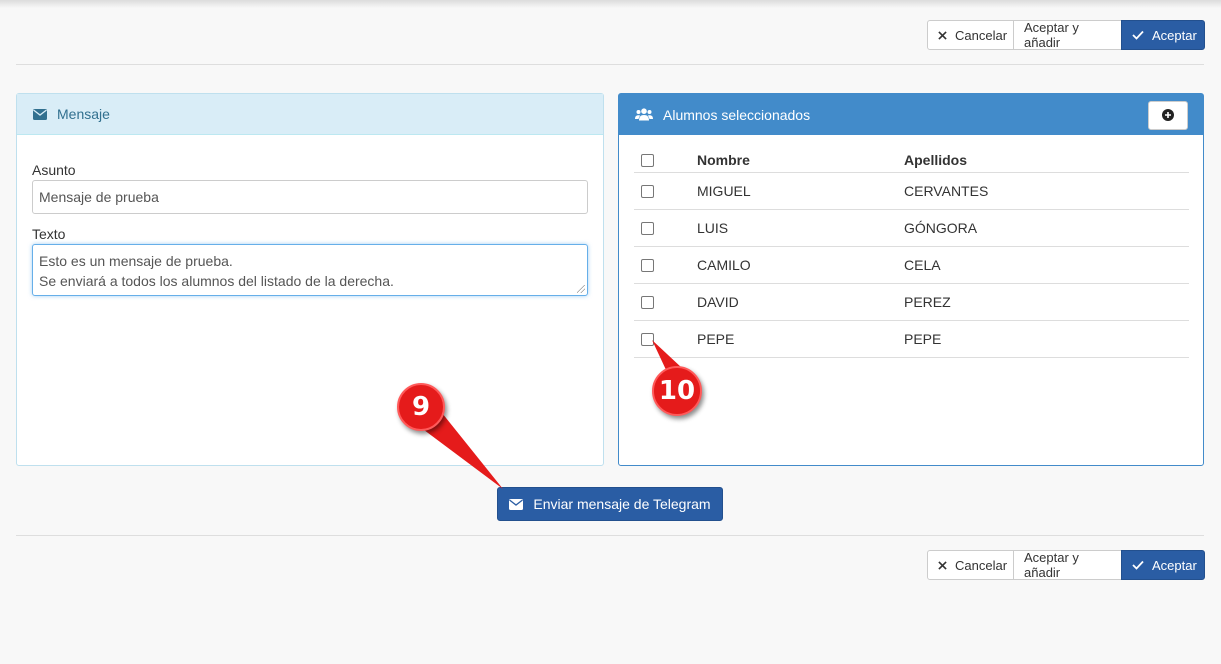 The width and height of the screenshot is (1221, 664). I want to click on callout-pointers, so click(545, 414).